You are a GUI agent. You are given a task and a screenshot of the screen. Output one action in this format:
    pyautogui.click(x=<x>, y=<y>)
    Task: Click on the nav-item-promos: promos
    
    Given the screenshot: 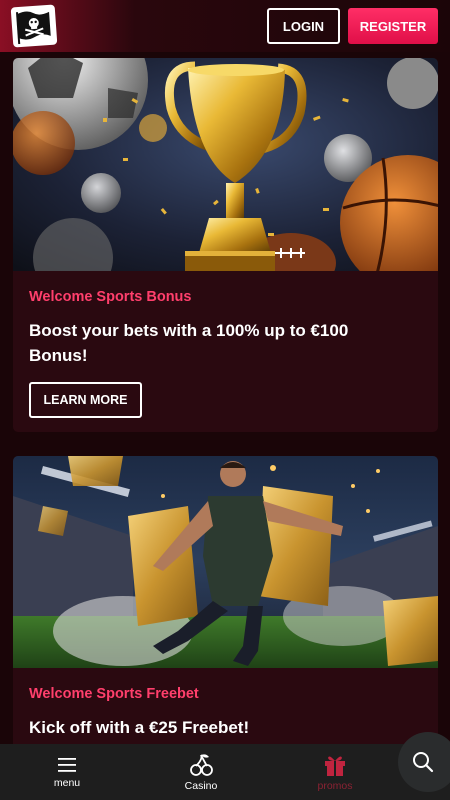 What is the action you would take?
    pyautogui.click(x=335, y=772)
    